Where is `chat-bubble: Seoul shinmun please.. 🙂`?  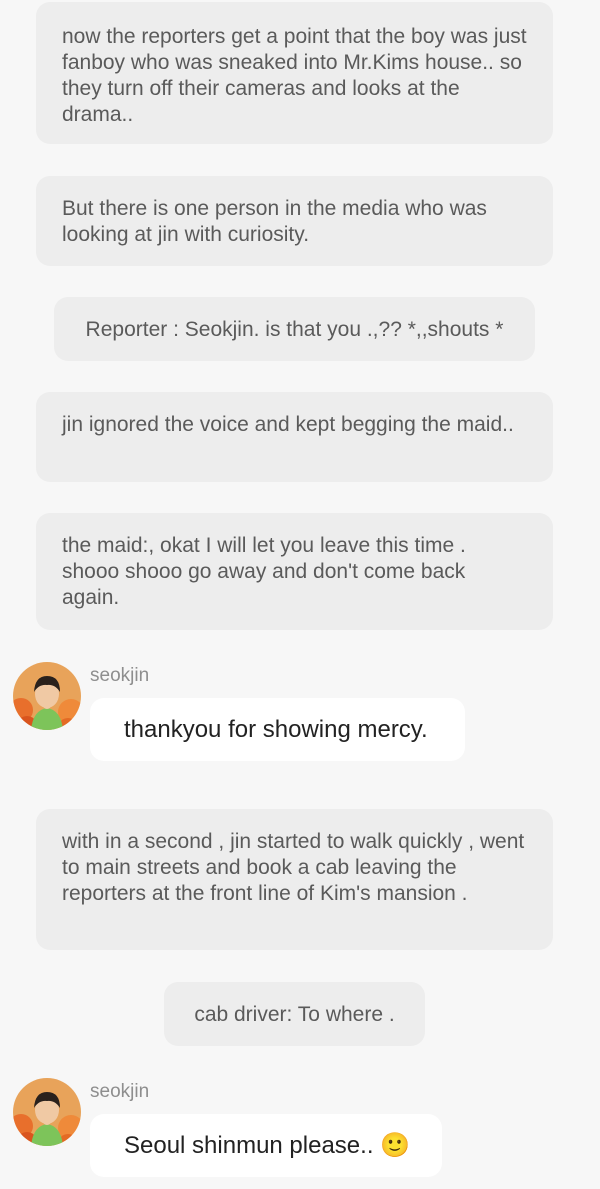
chat-bubble: Seoul shinmun please.. 🙂 is located at coordinates (266, 1145).